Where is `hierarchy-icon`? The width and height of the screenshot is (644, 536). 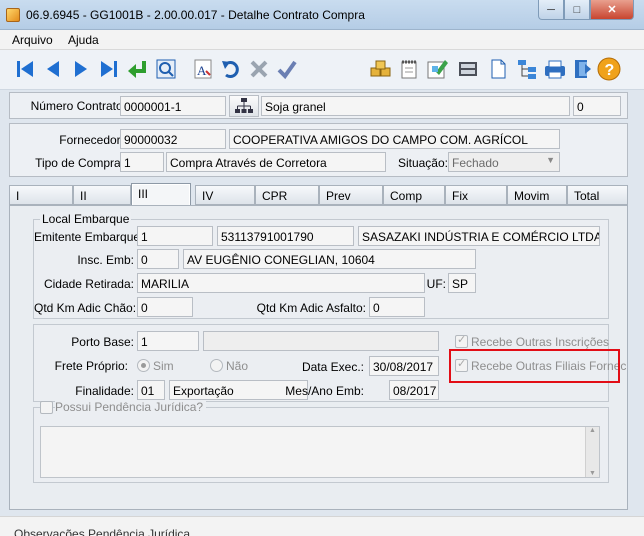 hierarchy-icon is located at coordinates (244, 105).